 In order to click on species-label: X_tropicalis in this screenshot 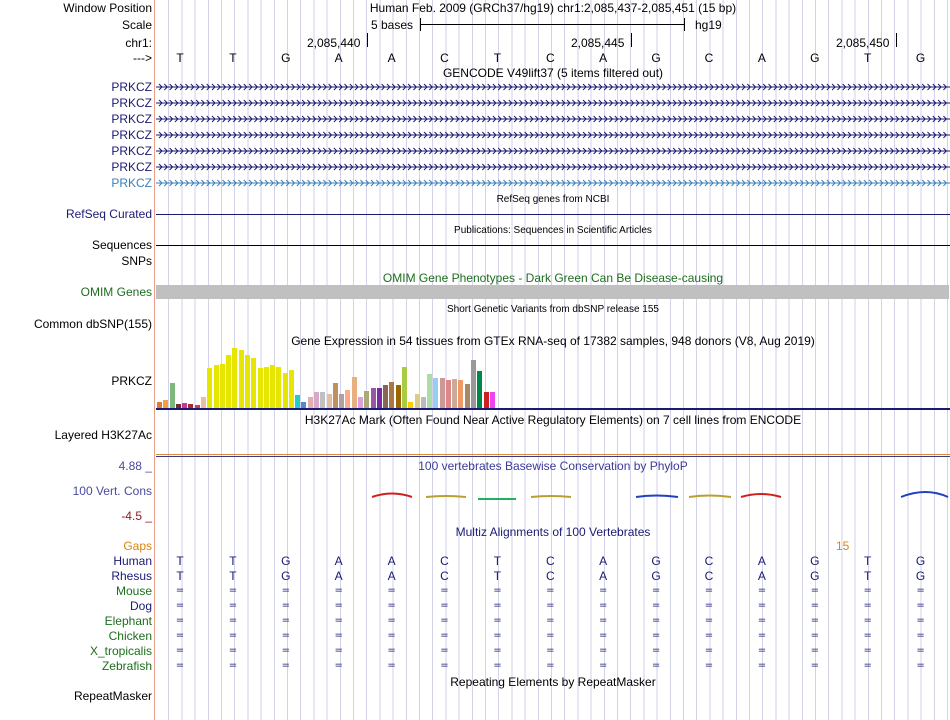, I will do `click(121, 651)`.